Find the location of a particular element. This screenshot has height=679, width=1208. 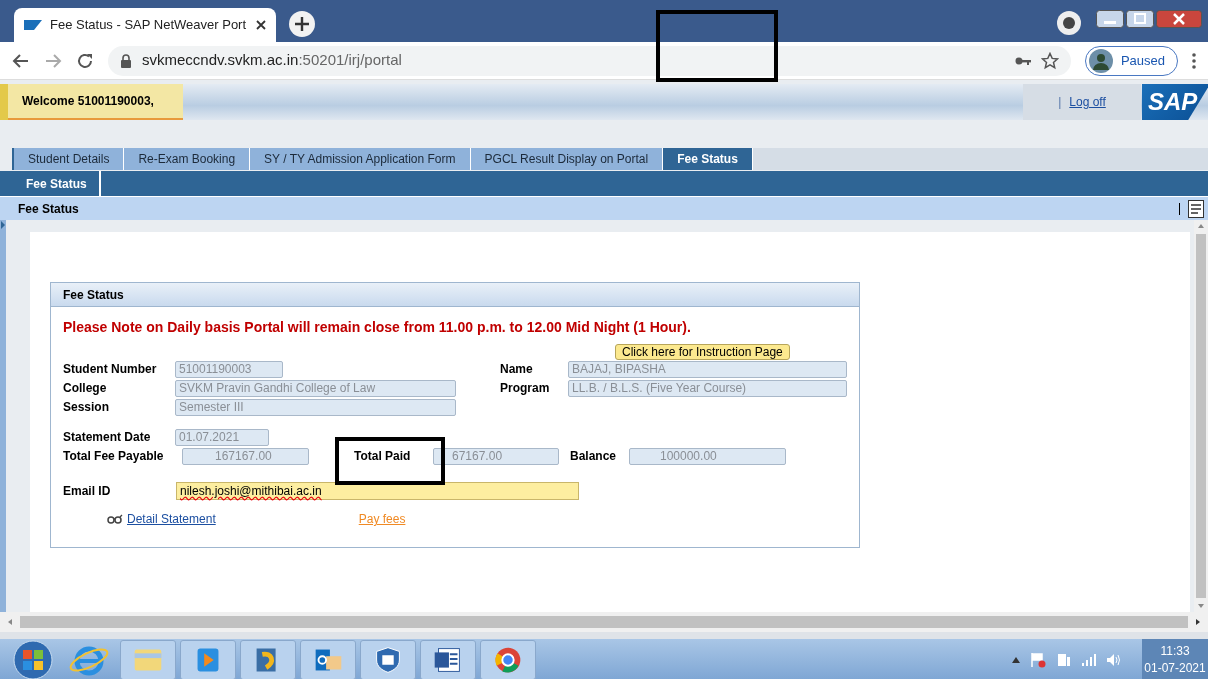

tab-title: Fee Status - SAP NetWeaver Port is located at coordinates (149, 25).